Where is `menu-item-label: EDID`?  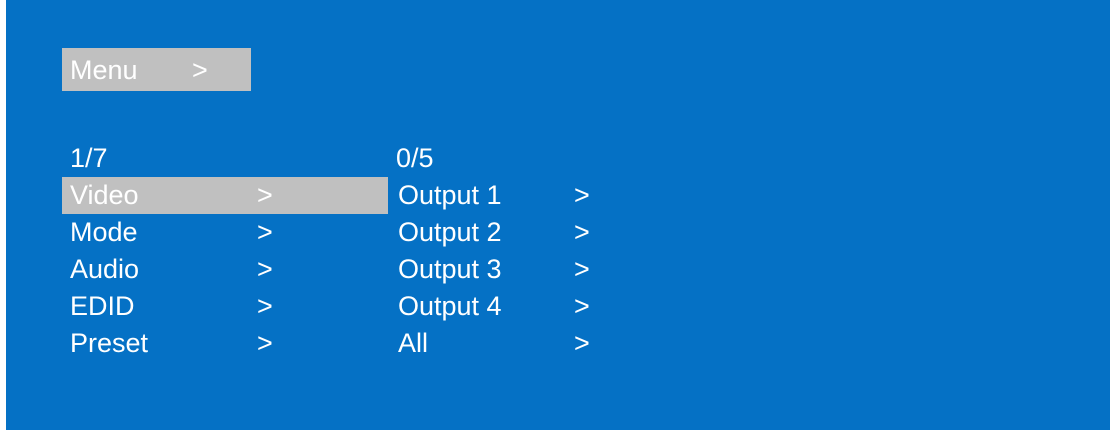
menu-item-label: EDID is located at coordinates (102, 306).